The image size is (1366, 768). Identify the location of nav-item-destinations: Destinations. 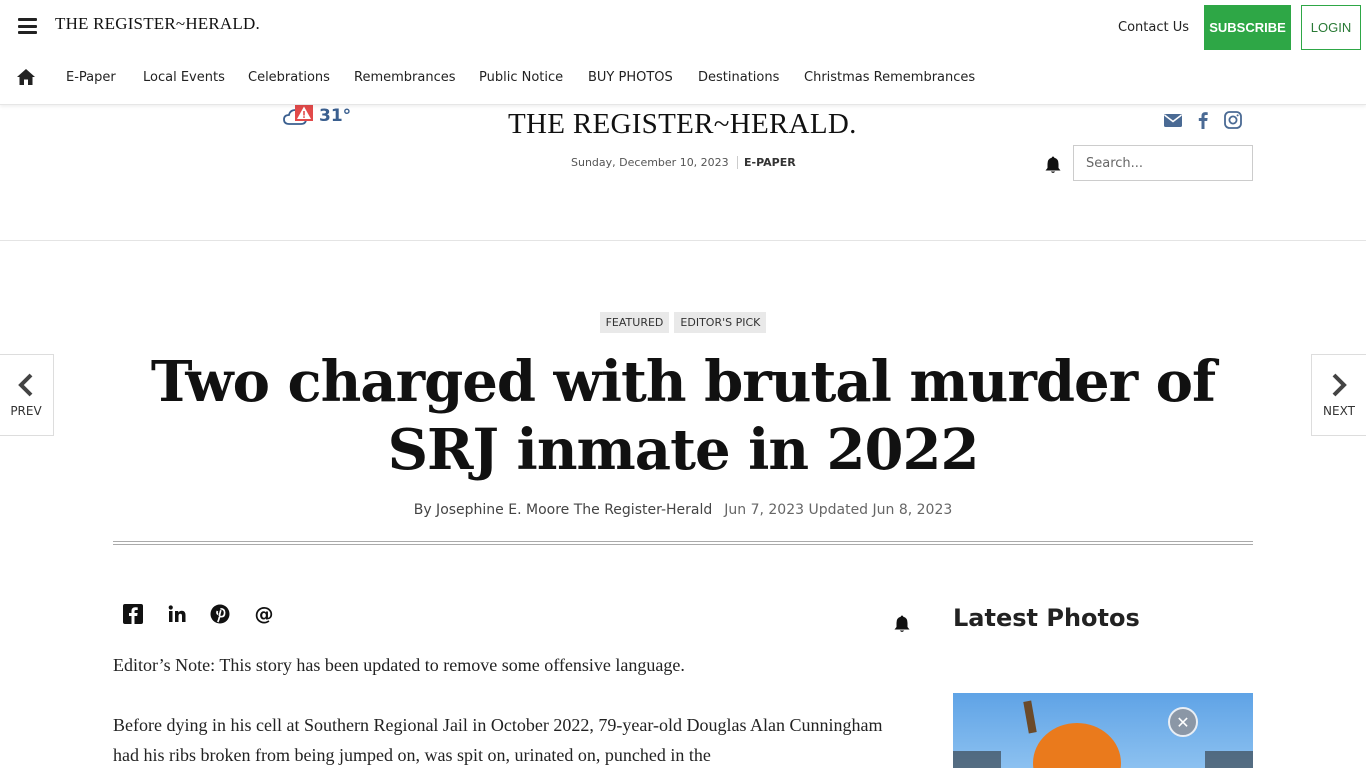
(738, 77).